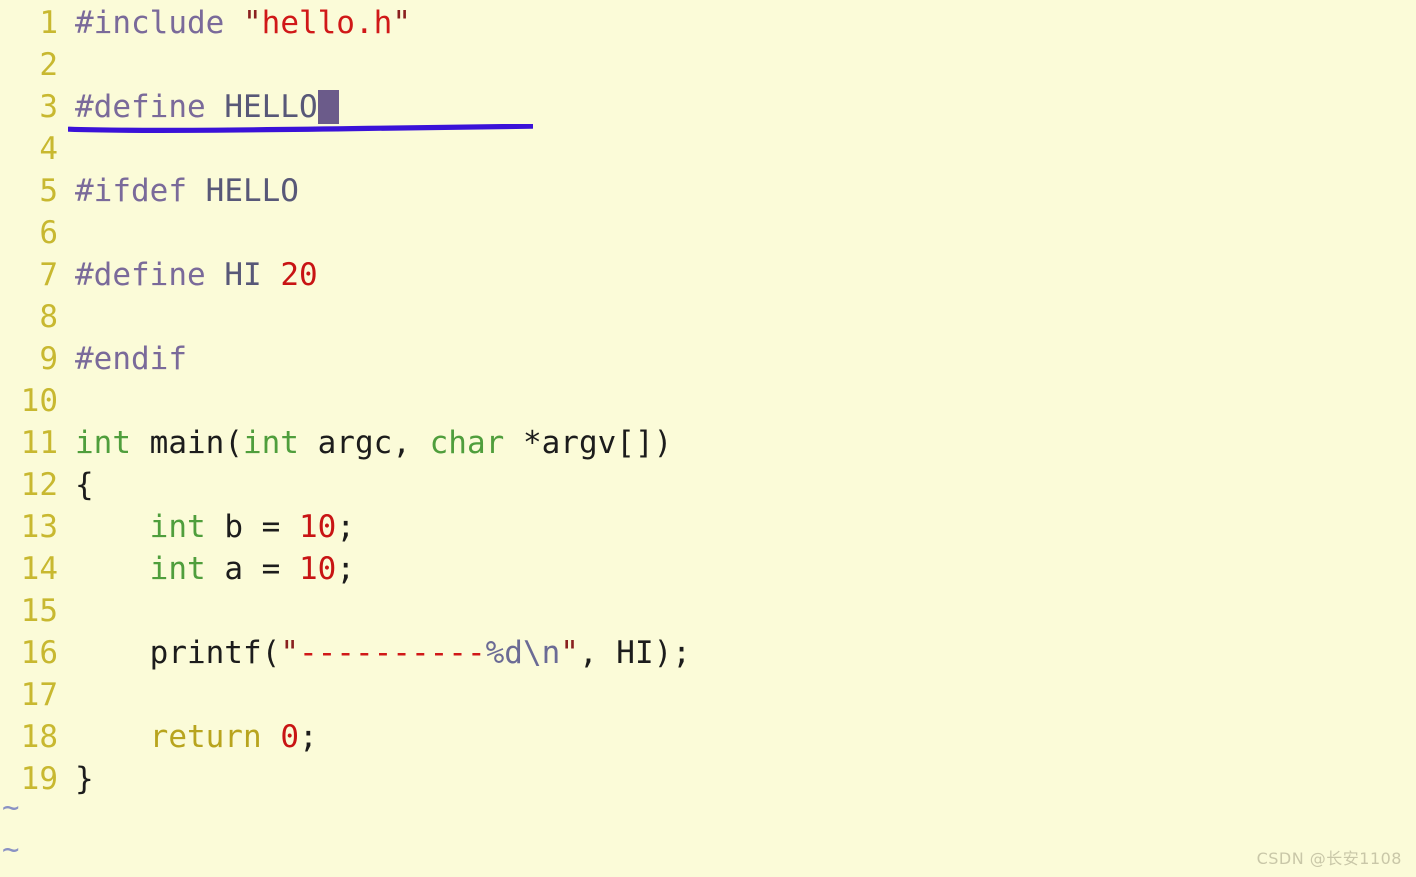 The height and width of the screenshot is (877, 1416). What do you see at coordinates (708, 569) in the screenshot?
I see `code-line: 14 int a = 10;` at bounding box center [708, 569].